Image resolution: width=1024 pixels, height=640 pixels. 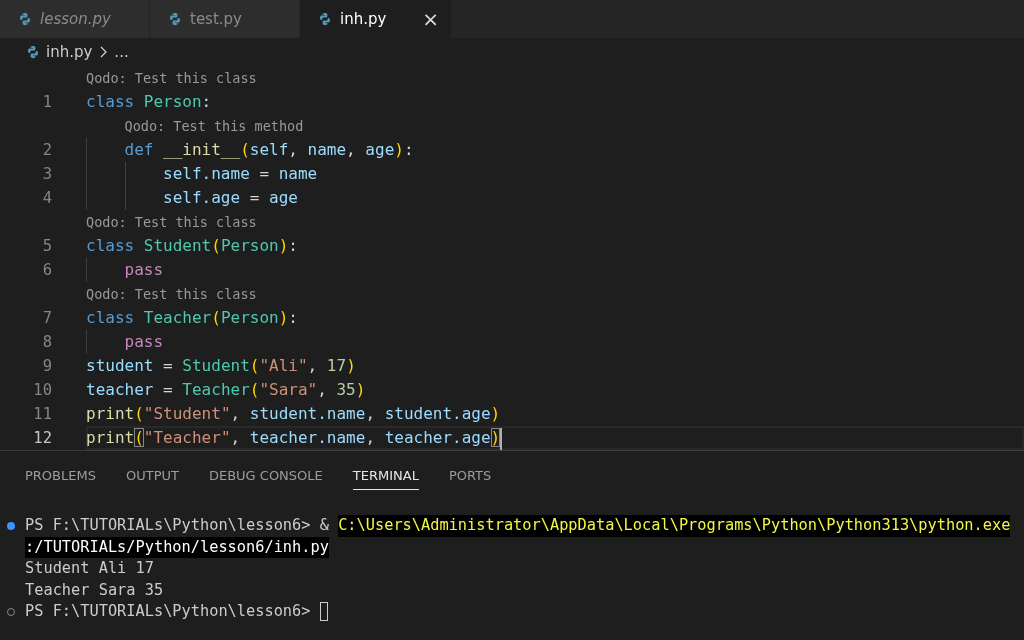 What do you see at coordinates (46, 366) in the screenshot?
I see `line-number: 9` at bounding box center [46, 366].